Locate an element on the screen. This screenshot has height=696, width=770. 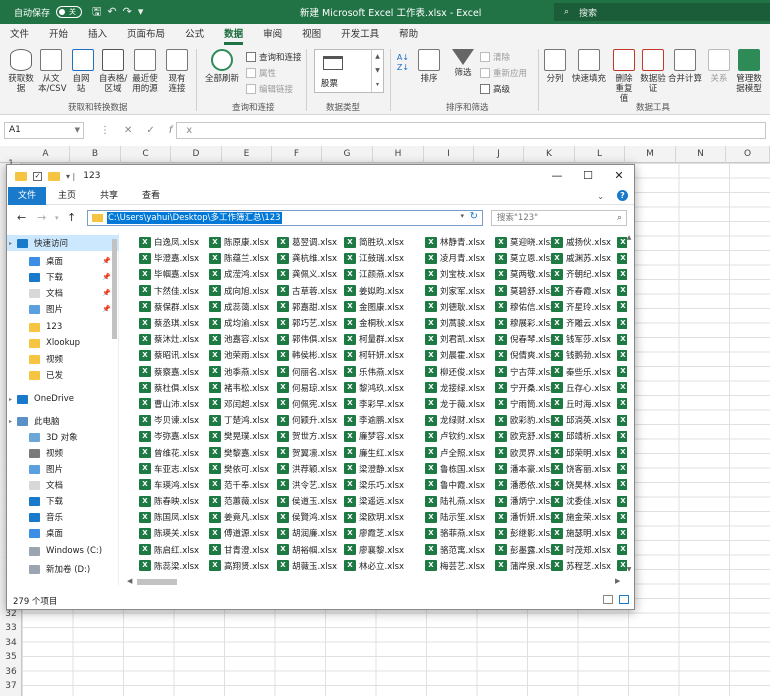
file-item: X蒲元明.xlsx is located at coordinates (525, 575).